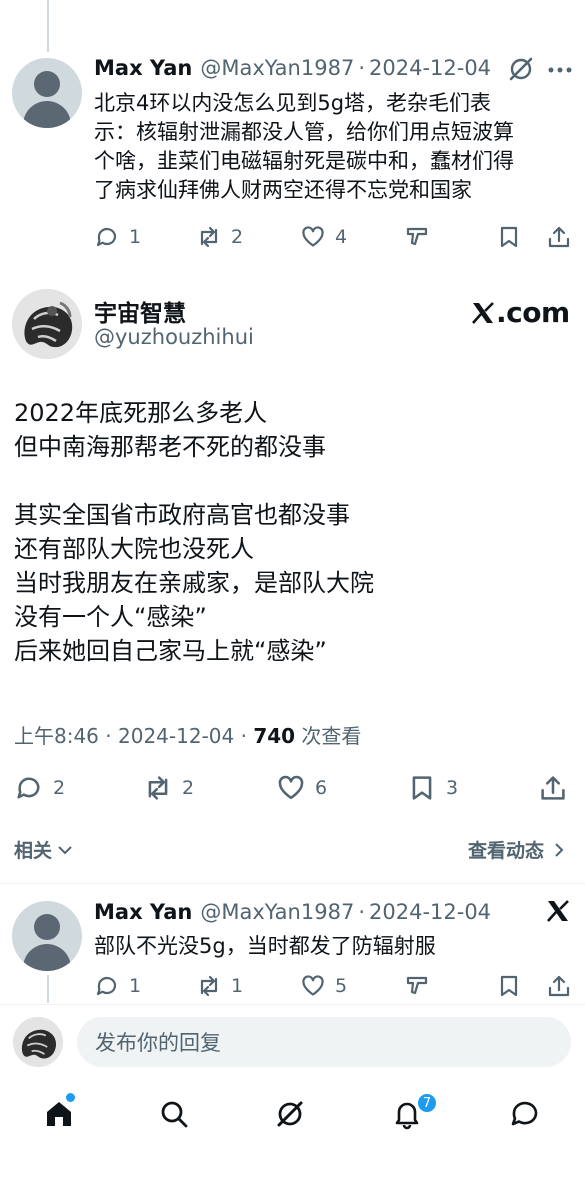 This screenshot has height=1200, width=585. I want to click on like-count: 5, so click(341, 986).